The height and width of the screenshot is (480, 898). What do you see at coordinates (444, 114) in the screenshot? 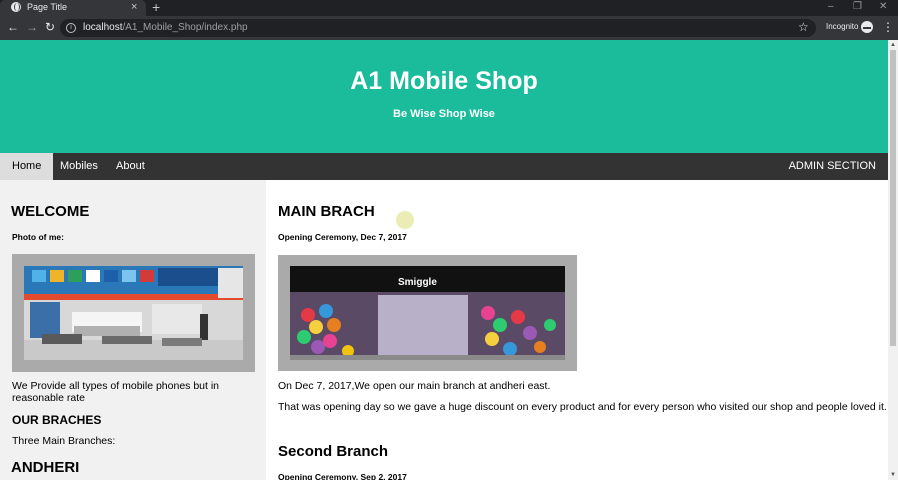
I see `site-tagline: Be Wise Shop Wise` at bounding box center [444, 114].